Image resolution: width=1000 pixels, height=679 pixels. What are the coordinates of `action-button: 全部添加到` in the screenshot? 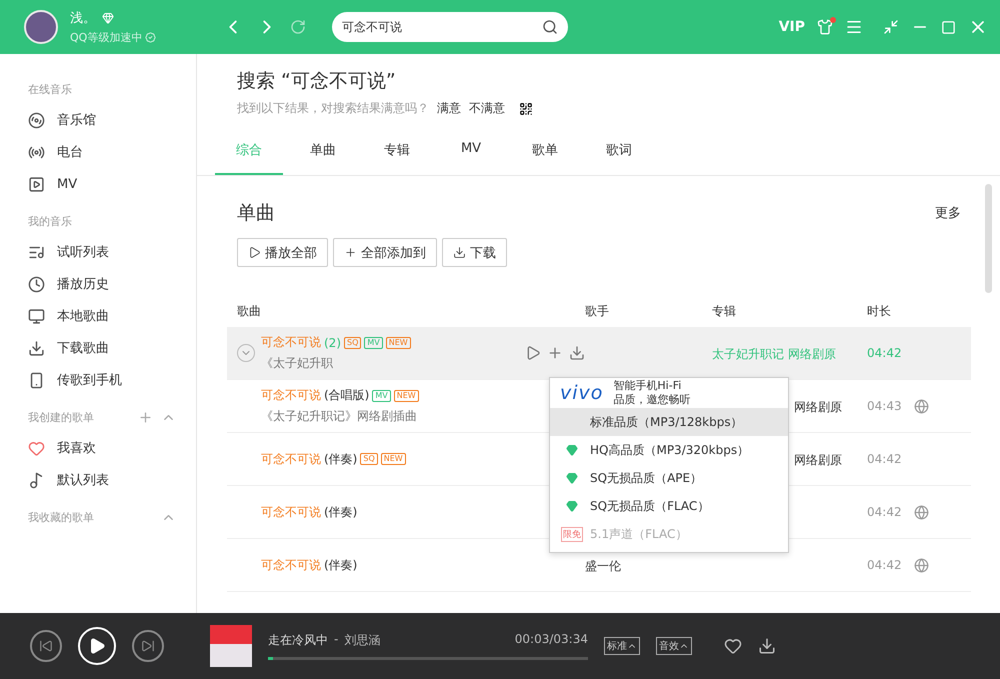 It's located at (385, 252).